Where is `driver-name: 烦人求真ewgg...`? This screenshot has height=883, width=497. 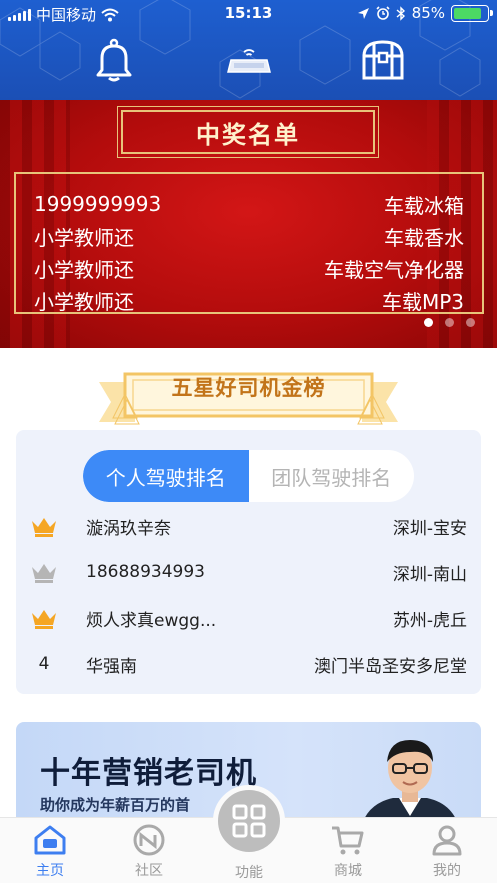
driver-name: 烦人求真ewgg... is located at coordinates (151, 620).